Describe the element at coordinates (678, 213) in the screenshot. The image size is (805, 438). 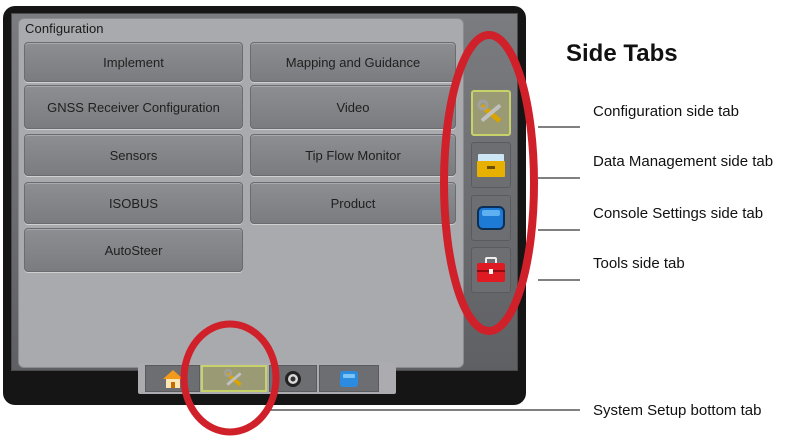
I see `callout-console-settings: Console Settings side tab` at that location.